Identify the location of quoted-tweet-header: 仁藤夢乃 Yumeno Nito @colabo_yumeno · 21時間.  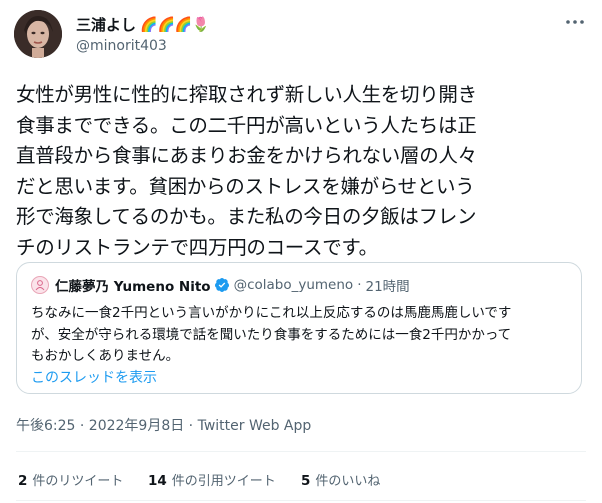
(220, 285).